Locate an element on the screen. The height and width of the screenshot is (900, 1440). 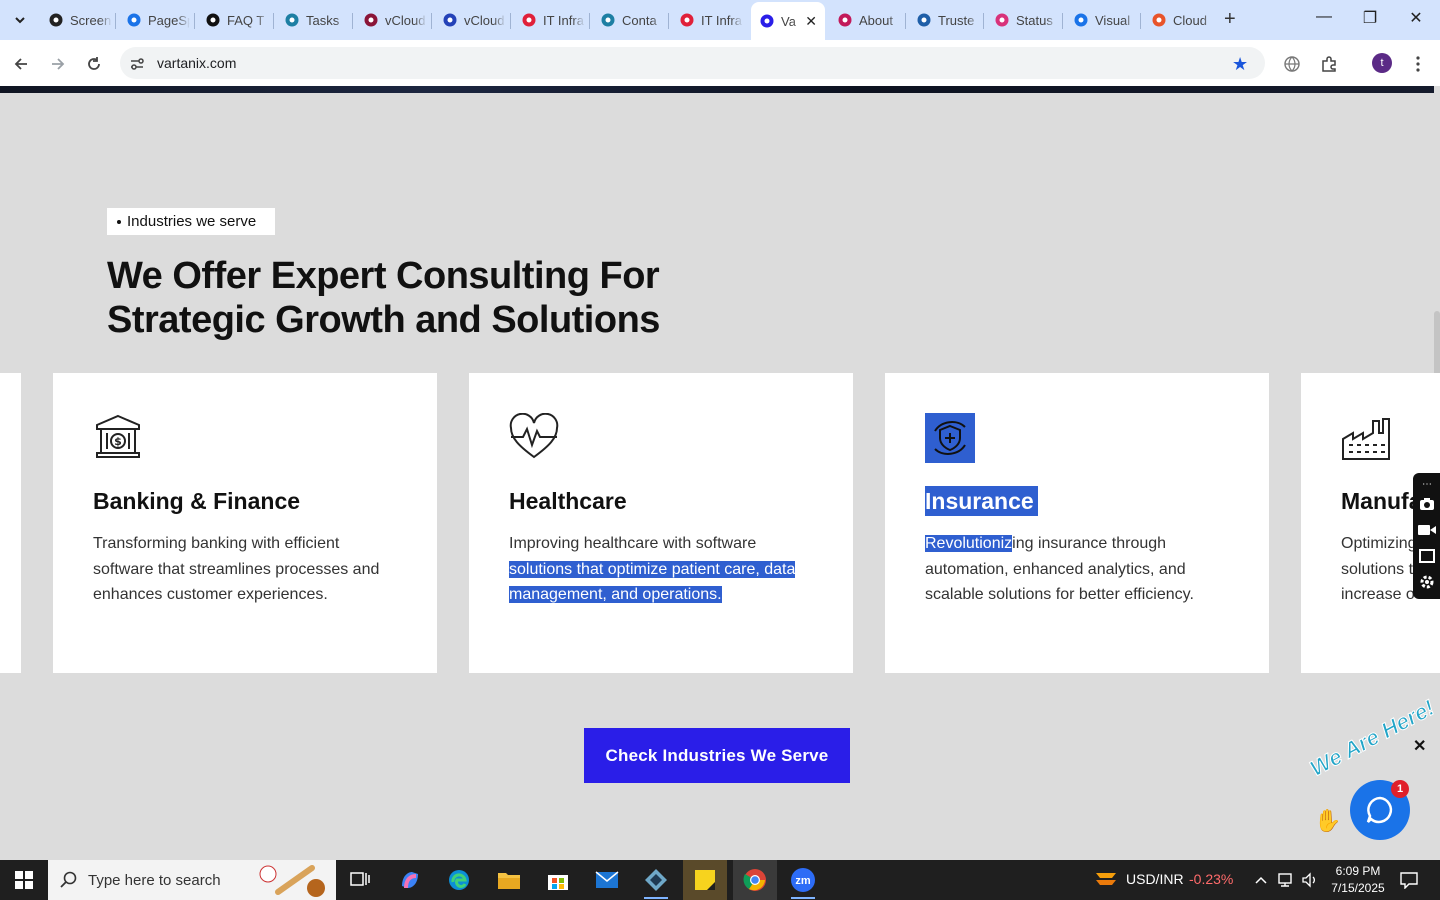
stock-widget-icon is located at coordinates (1106, 880).